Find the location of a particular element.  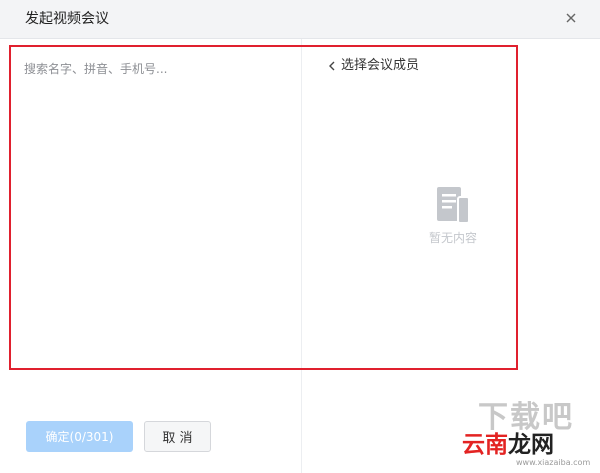

panel-divider is located at coordinates (301, 256).